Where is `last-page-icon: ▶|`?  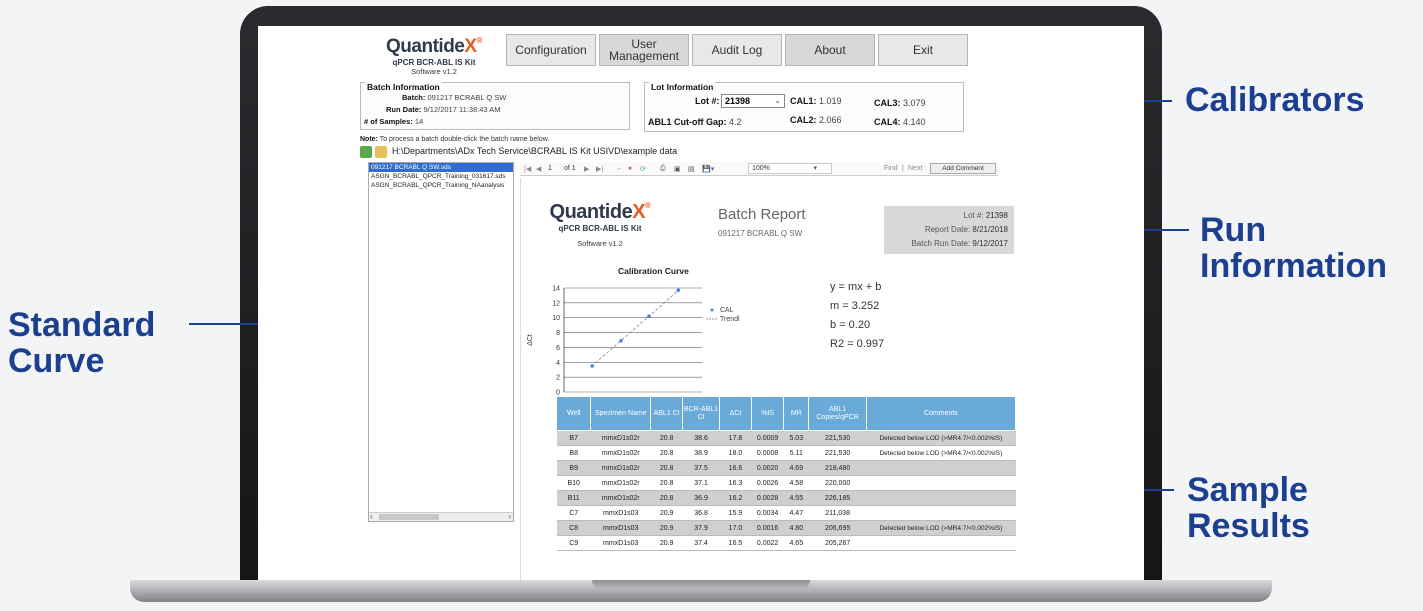
last-page-icon: ▶| is located at coordinates (599, 169).